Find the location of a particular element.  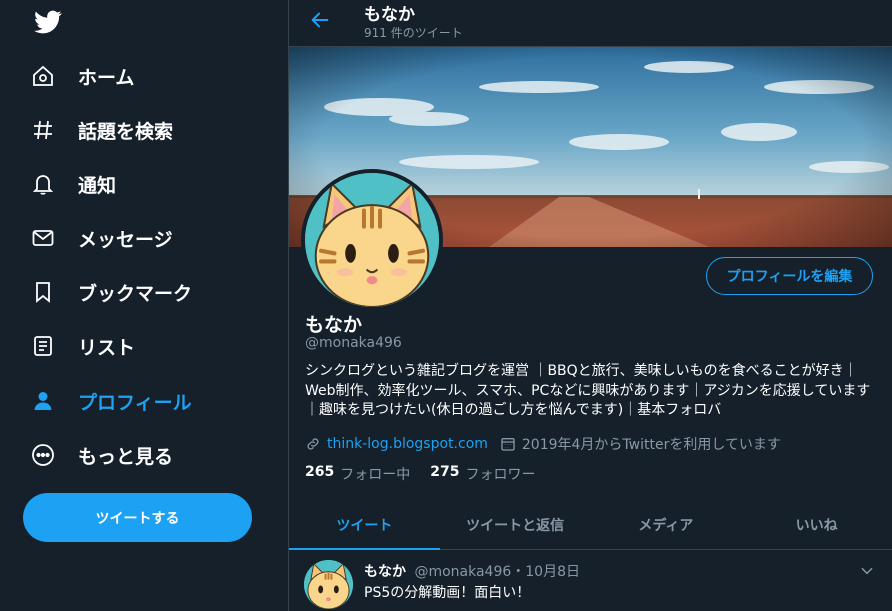

sidebar-item-profile: プロフィール is located at coordinates (111, 401).